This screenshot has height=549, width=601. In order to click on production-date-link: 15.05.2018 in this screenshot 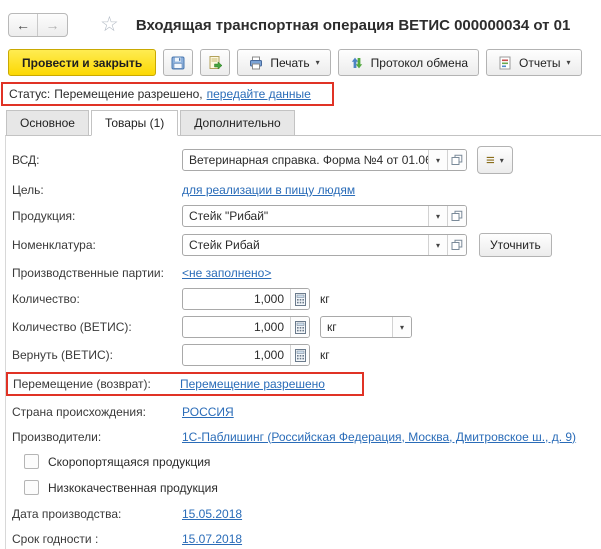, I will do `click(212, 514)`.